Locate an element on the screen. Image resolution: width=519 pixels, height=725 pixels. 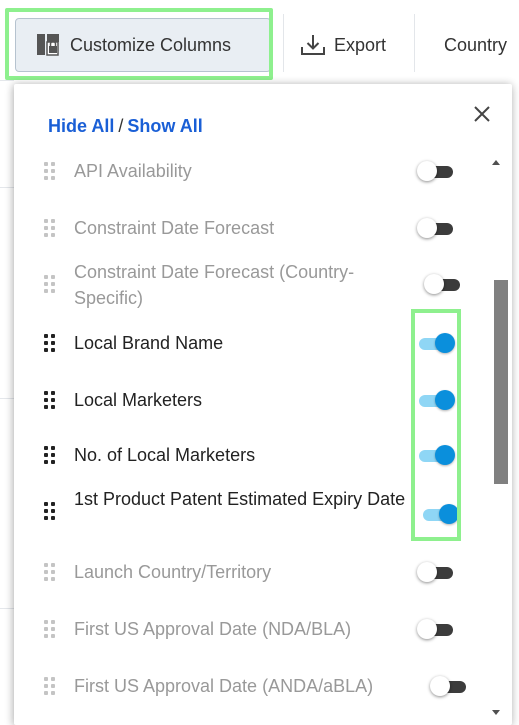
column-option-label: Constraint Date Forecast is located at coordinates (174, 228).